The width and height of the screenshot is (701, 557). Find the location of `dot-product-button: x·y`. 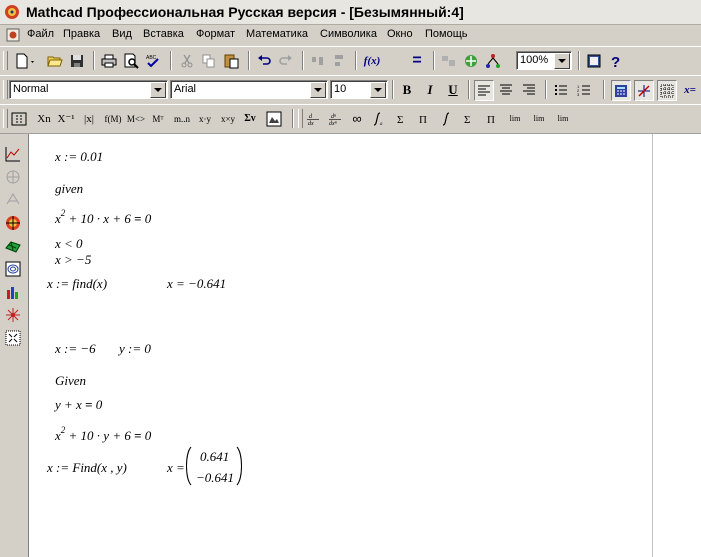

dot-product-button: x·y is located at coordinates (205, 118).